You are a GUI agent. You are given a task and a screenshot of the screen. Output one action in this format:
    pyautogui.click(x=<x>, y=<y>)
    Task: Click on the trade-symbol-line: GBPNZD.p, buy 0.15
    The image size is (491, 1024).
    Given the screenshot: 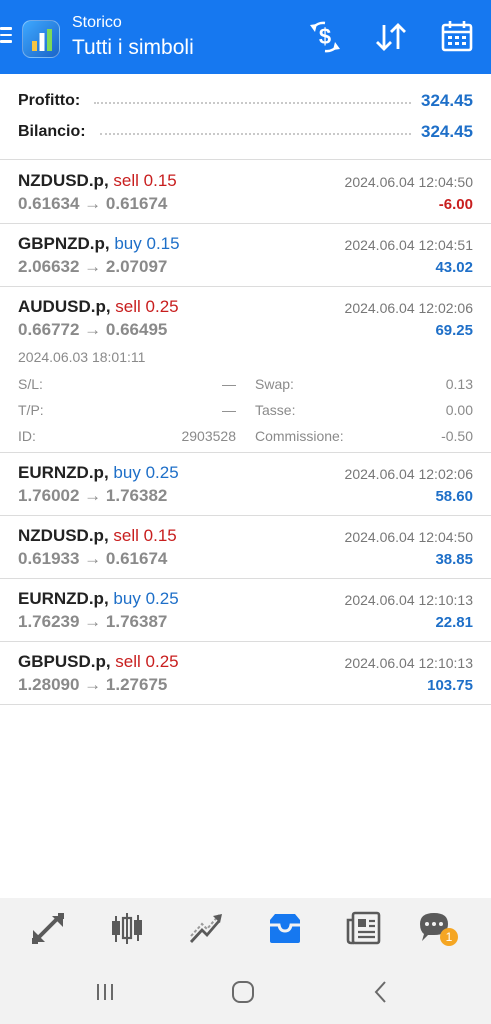 What is the action you would take?
    pyautogui.click(x=99, y=244)
    